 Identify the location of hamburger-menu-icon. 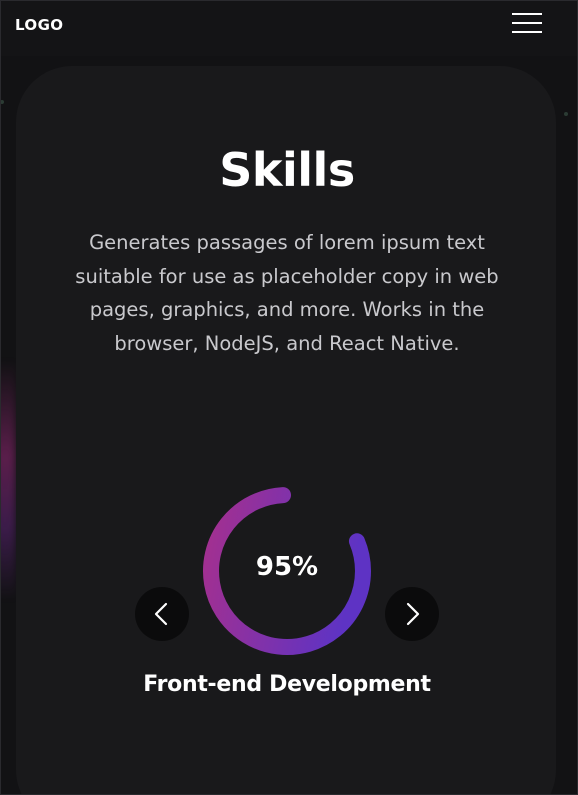
(527, 24).